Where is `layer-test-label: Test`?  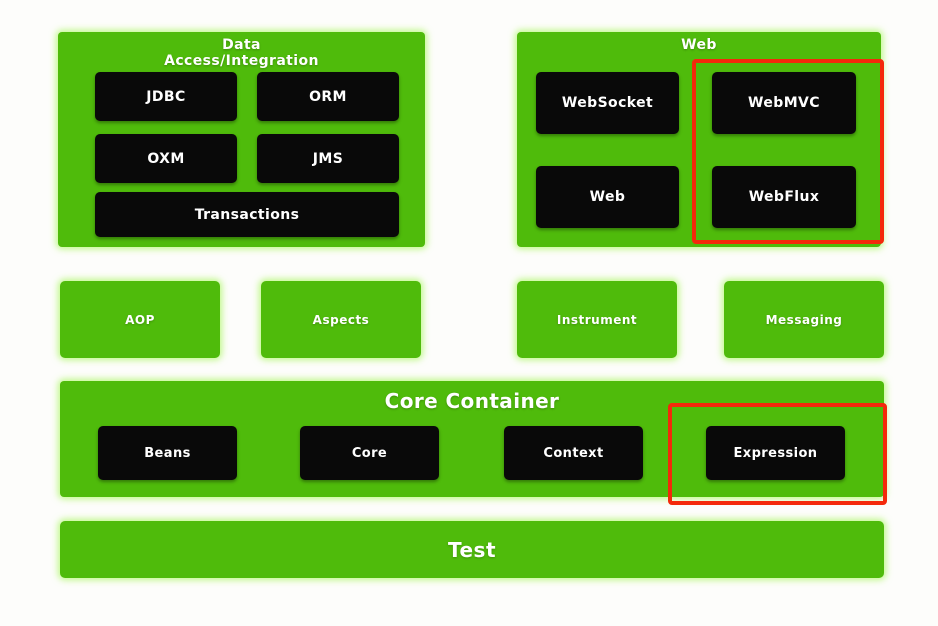 layer-test-label: Test is located at coordinates (471, 549).